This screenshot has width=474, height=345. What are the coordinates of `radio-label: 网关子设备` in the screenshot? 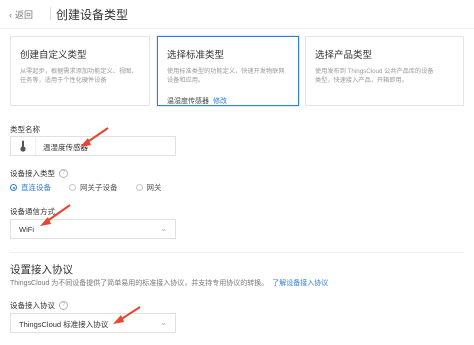 It's located at (99, 187).